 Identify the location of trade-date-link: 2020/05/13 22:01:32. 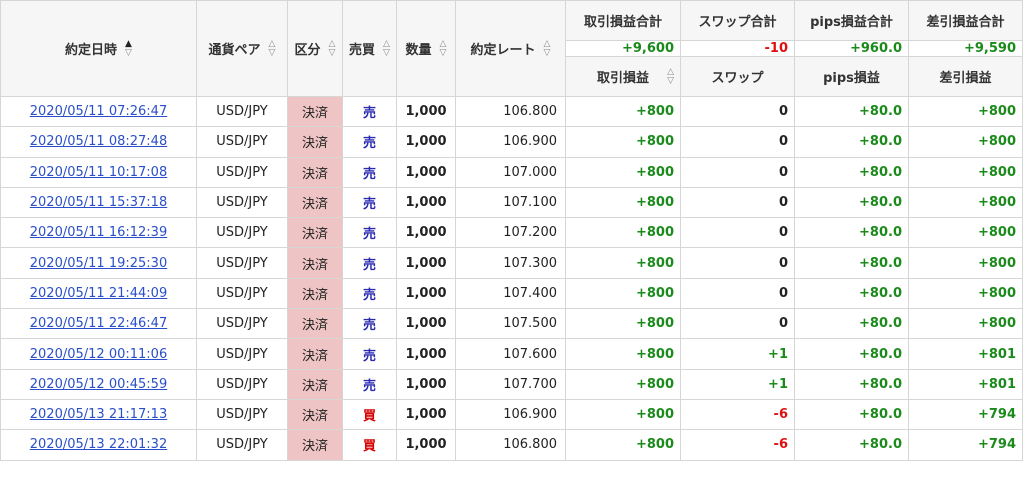
(98, 444).